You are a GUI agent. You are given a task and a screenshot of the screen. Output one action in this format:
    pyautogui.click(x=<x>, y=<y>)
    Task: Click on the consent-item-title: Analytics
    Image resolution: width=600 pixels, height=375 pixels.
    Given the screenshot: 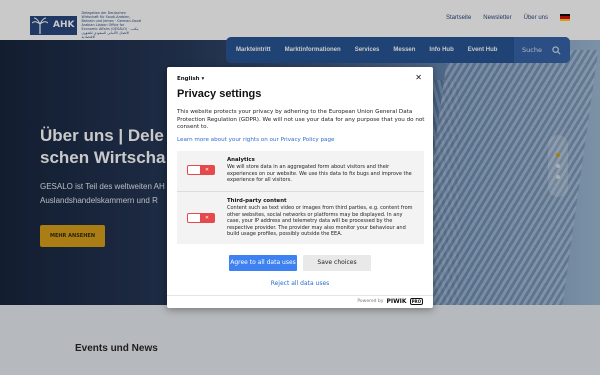 What is the action you would take?
    pyautogui.click(x=241, y=160)
    